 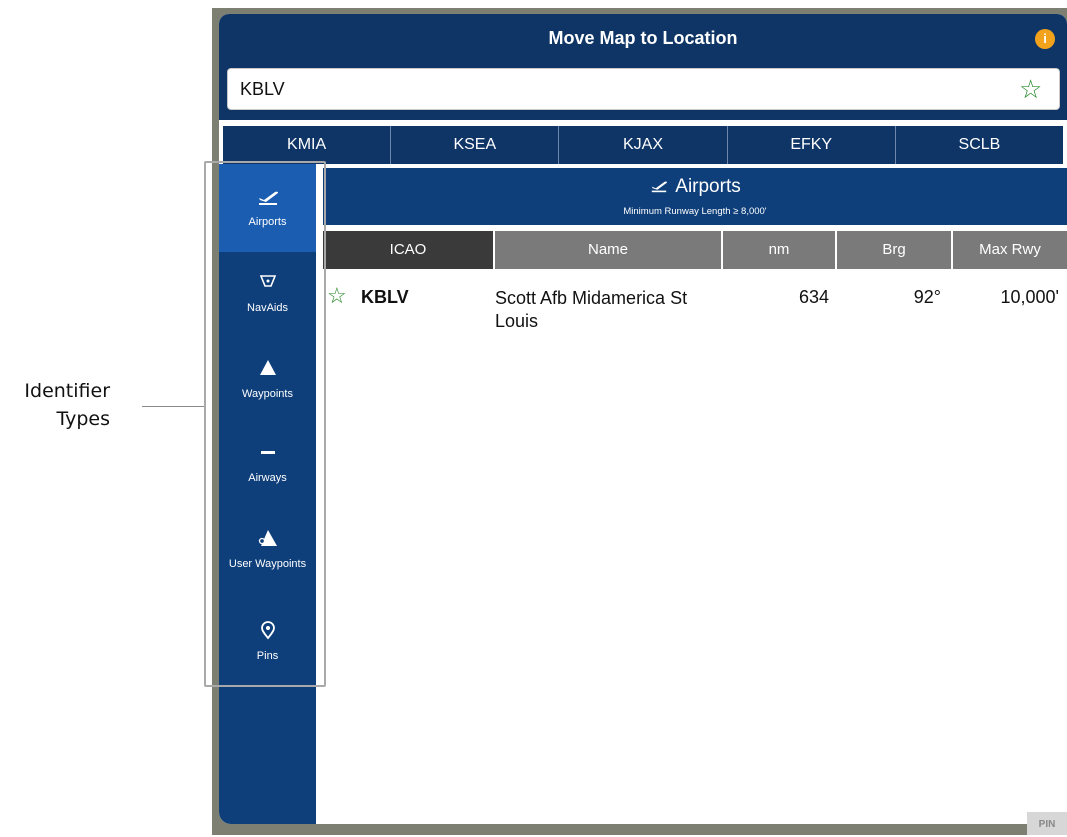 What do you see at coordinates (979, 145) in the screenshot?
I see `recent-item-sclb: SCLB` at bounding box center [979, 145].